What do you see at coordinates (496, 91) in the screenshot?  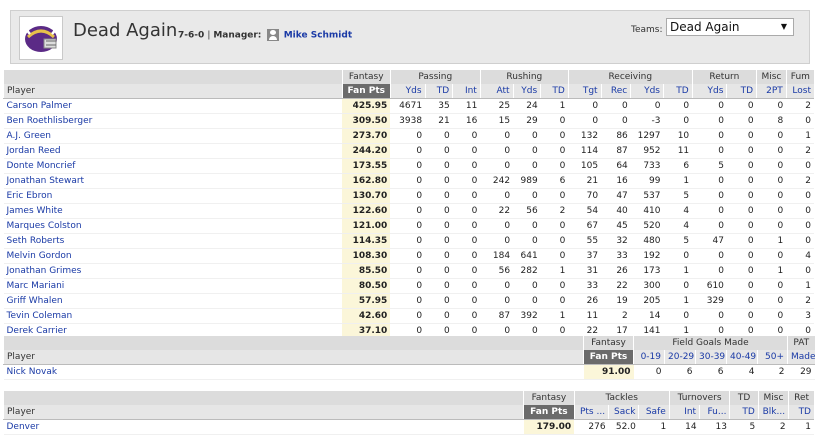 I see `offense-col-header: Att` at bounding box center [496, 91].